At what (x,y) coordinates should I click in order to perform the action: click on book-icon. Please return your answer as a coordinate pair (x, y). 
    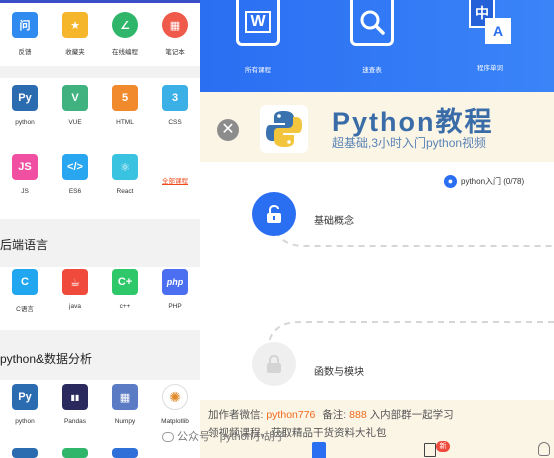
    Looking at the image, I should click on (319, 450).